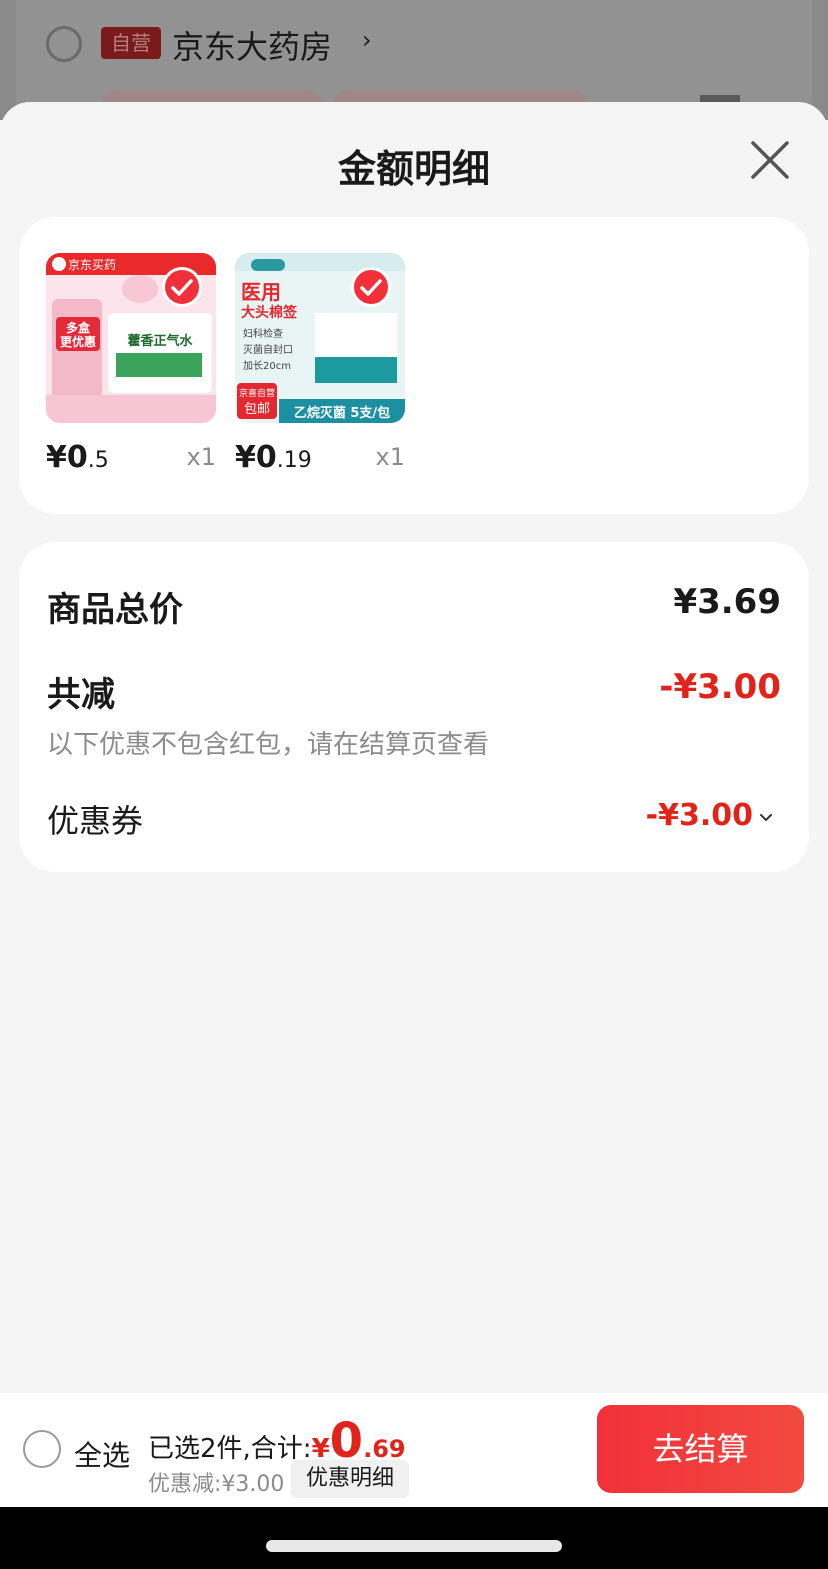 Image resolution: width=828 pixels, height=1569 pixels. What do you see at coordinates (64, 44) in the screenshot?
I see `background-store-radio` at bounding box center [64, 44].